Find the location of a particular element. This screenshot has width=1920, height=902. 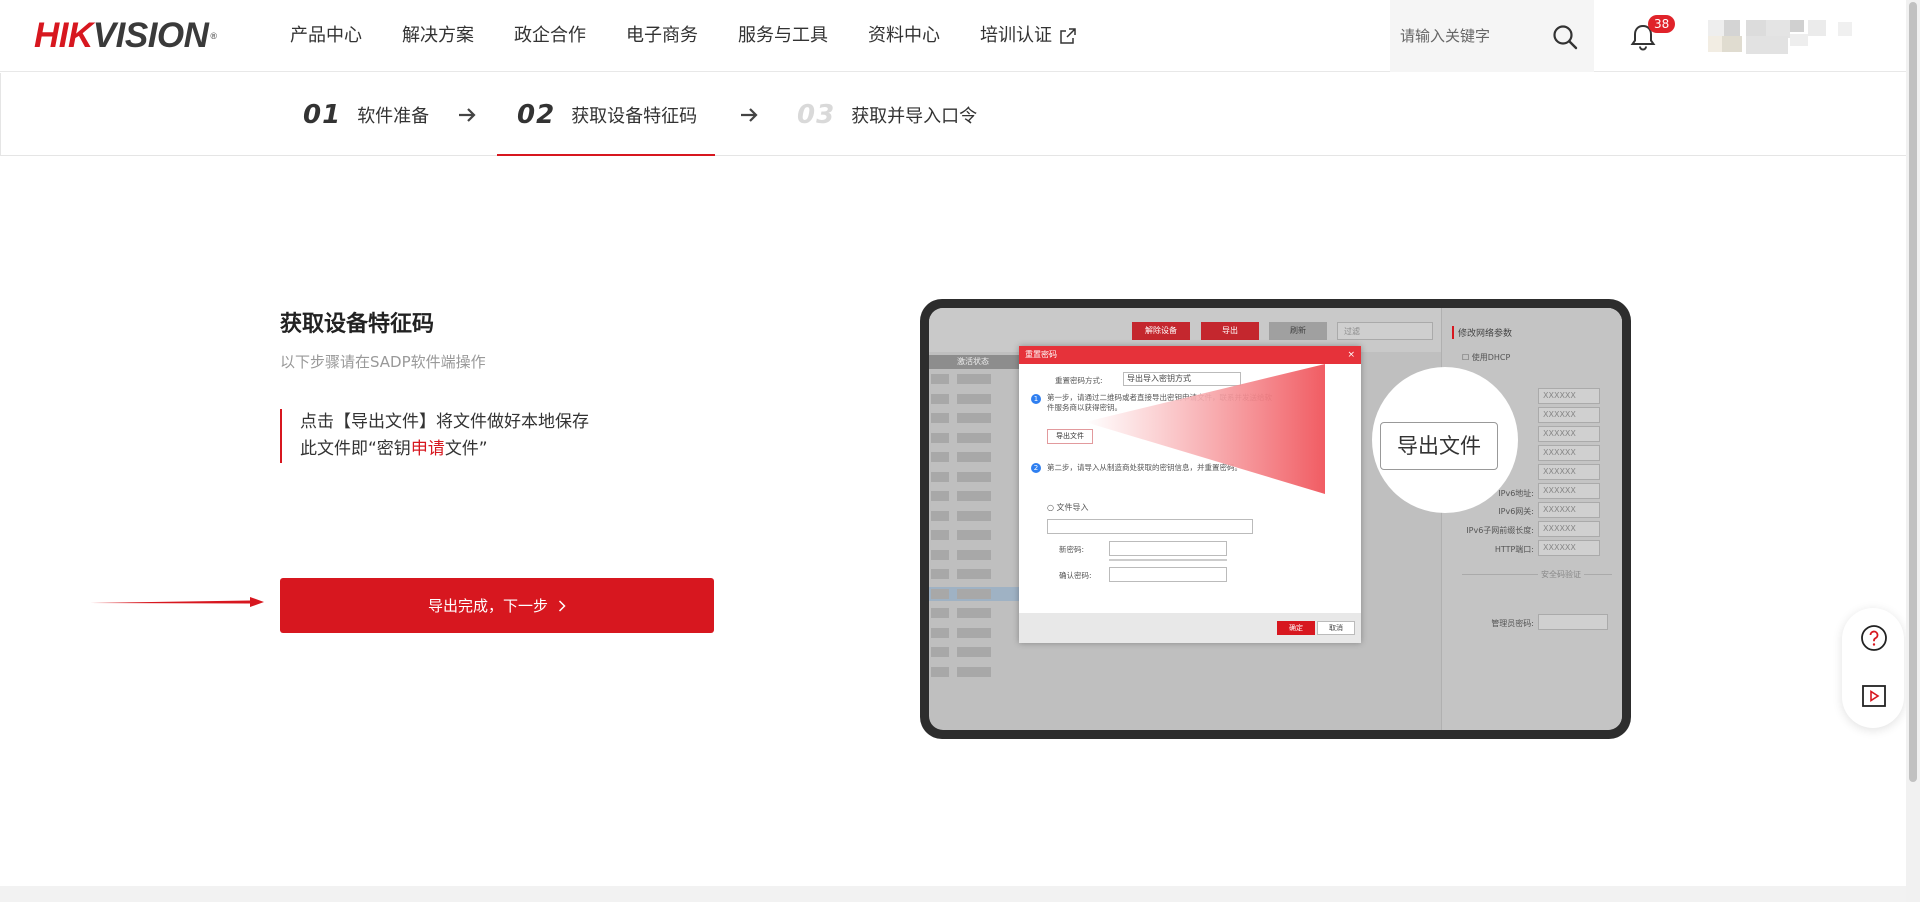

highlight-beam is located at coordinates (1205, 429).